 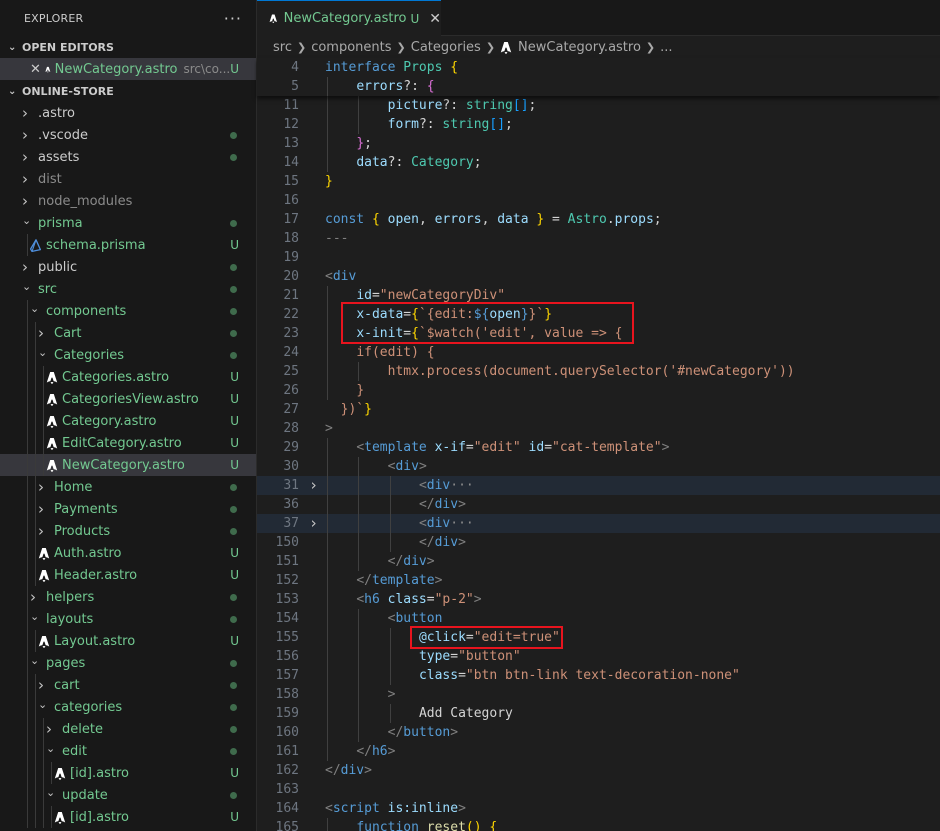 I want to click on tab-newcategory: NewCategory.astro U ✕, so click(x=349, y=18).